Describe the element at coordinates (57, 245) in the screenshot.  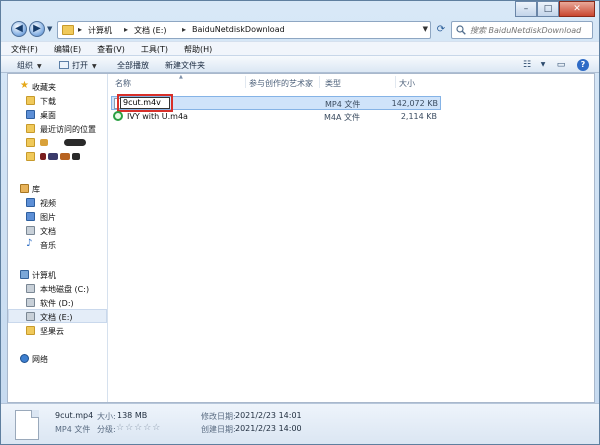
I see `nav-music: ♪ 音乐` at that location.